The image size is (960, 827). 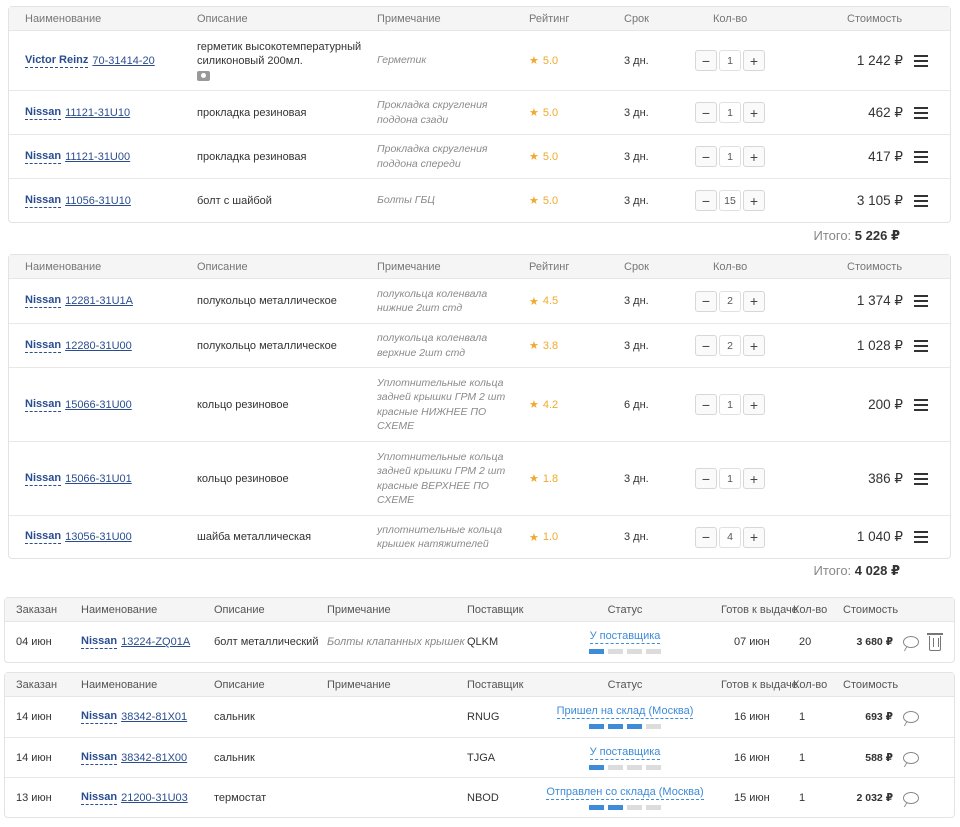 I want to click on row-cost: 1 374 ₽, so click(x=879, y=300).